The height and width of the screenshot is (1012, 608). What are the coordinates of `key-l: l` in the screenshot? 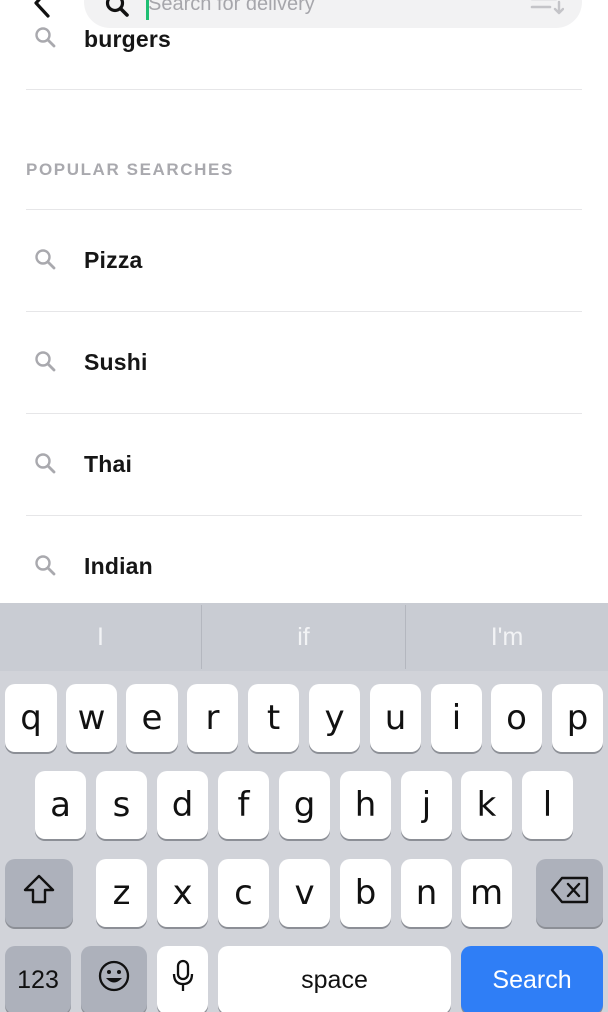 It's located at (547, 805).